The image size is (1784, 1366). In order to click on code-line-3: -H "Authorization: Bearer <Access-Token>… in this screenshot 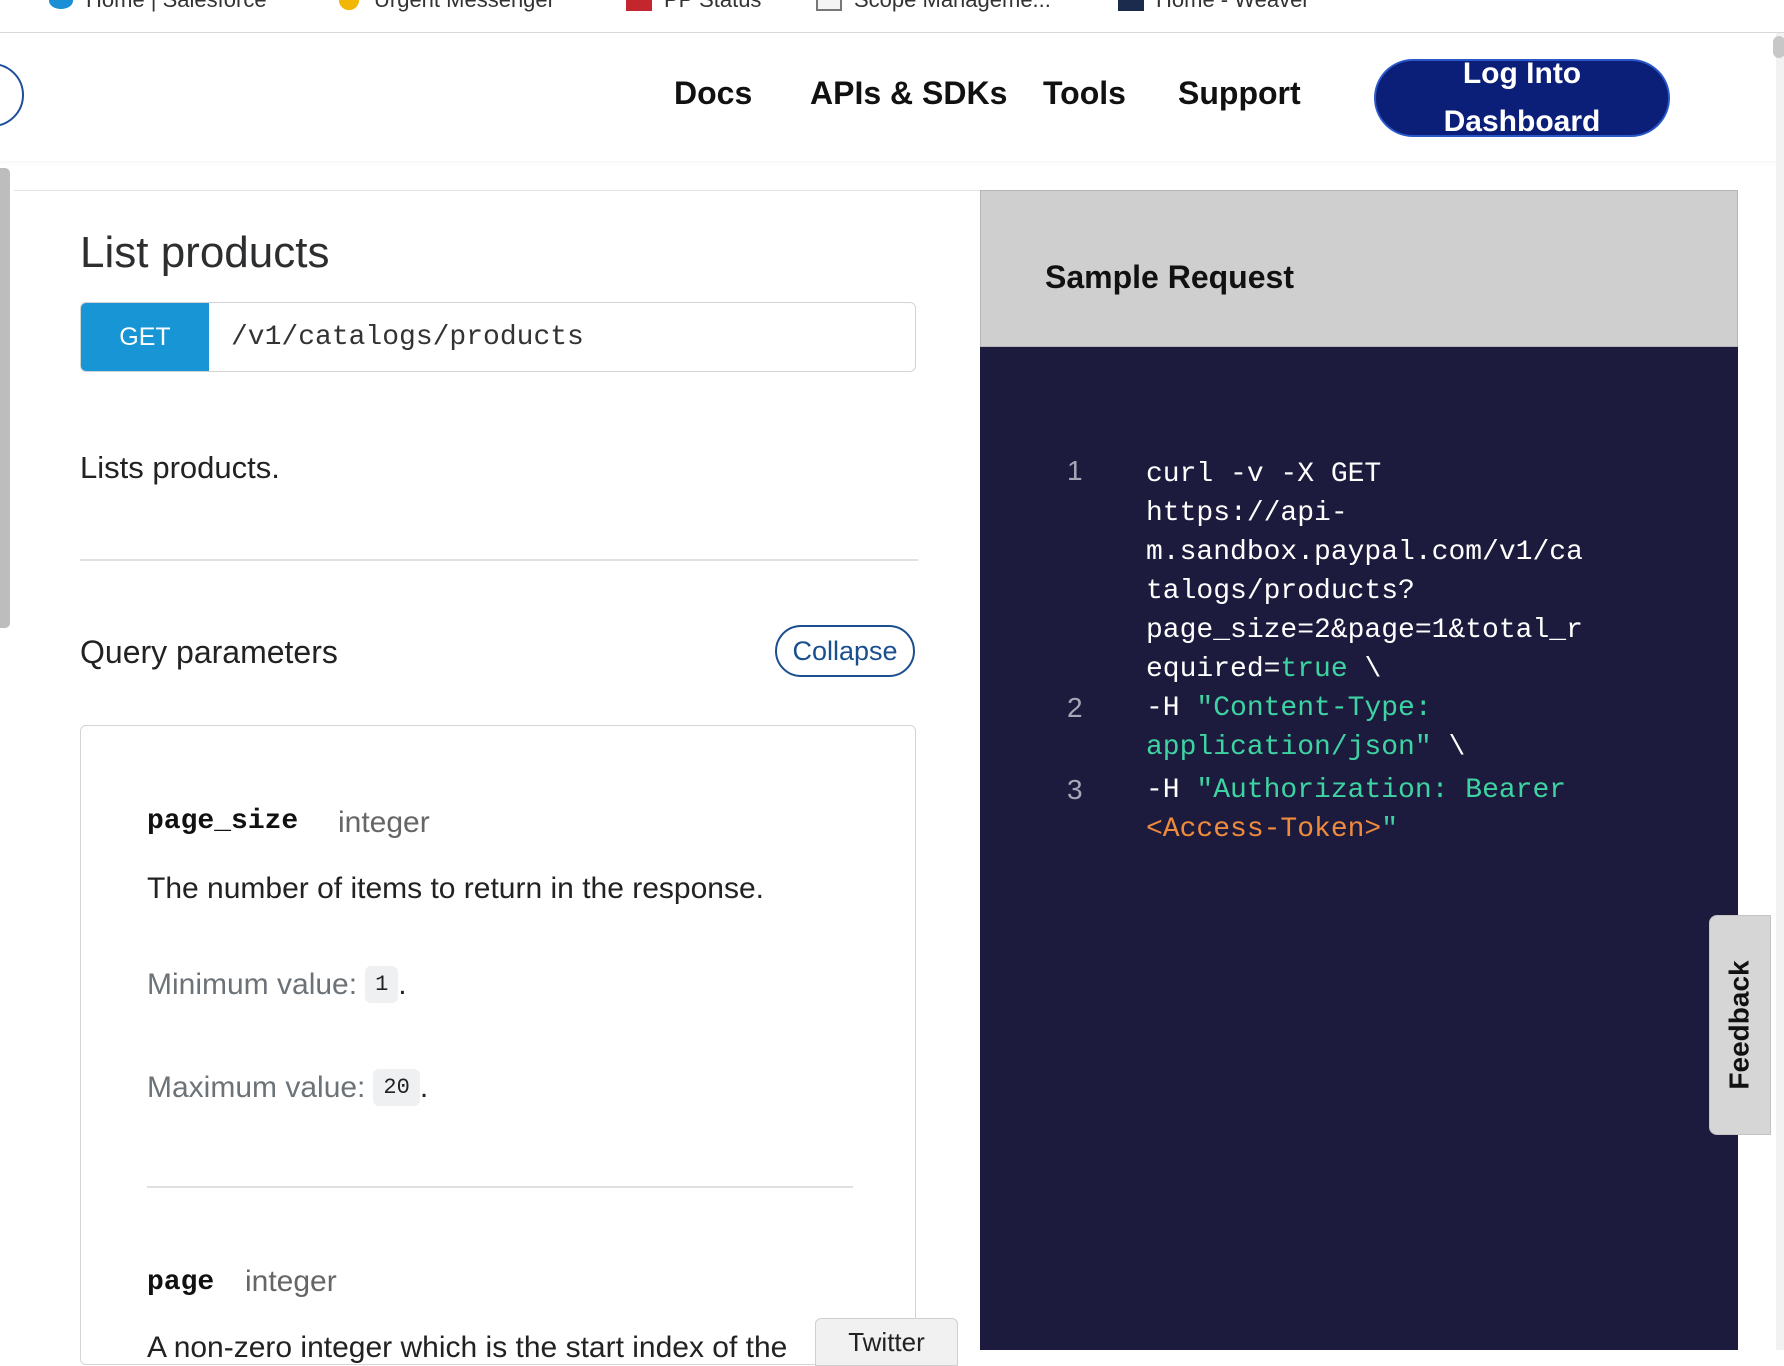, I will do `click(1356, 810)`.